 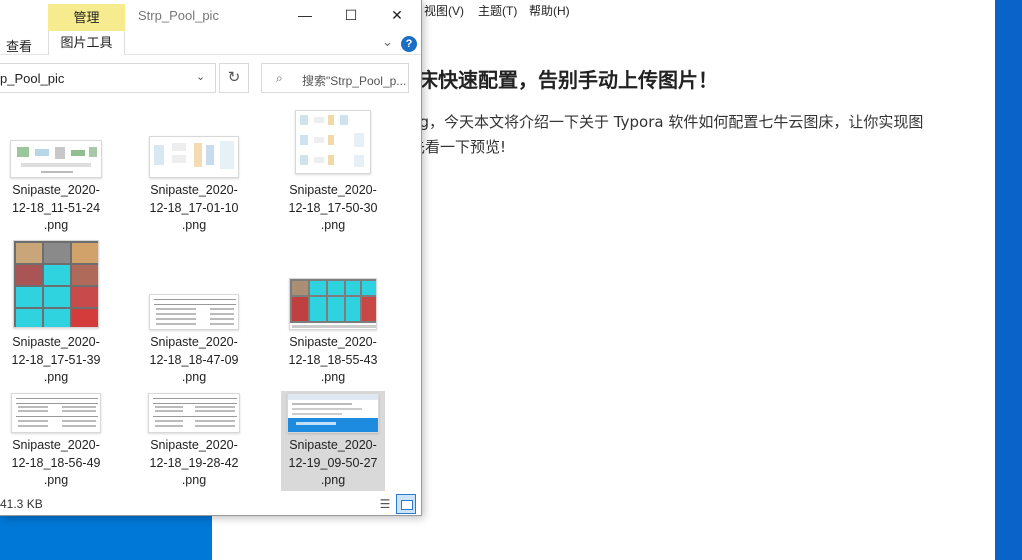 What do you see at coordinates (210, 43) in the screenshot?
I see `ribbon: 查看 图片工具 ⌄ ?` at bounding box center [210, 43].